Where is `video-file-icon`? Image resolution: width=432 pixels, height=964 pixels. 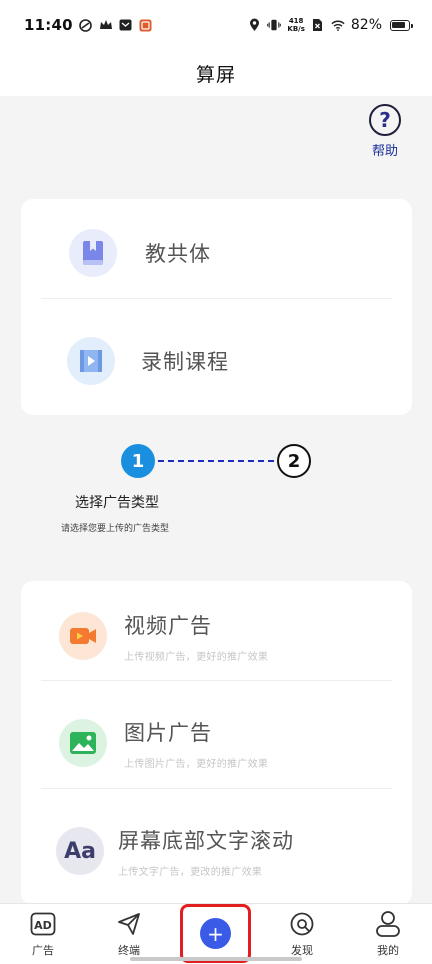 video-file-icon is located at coordinates (91, 361).